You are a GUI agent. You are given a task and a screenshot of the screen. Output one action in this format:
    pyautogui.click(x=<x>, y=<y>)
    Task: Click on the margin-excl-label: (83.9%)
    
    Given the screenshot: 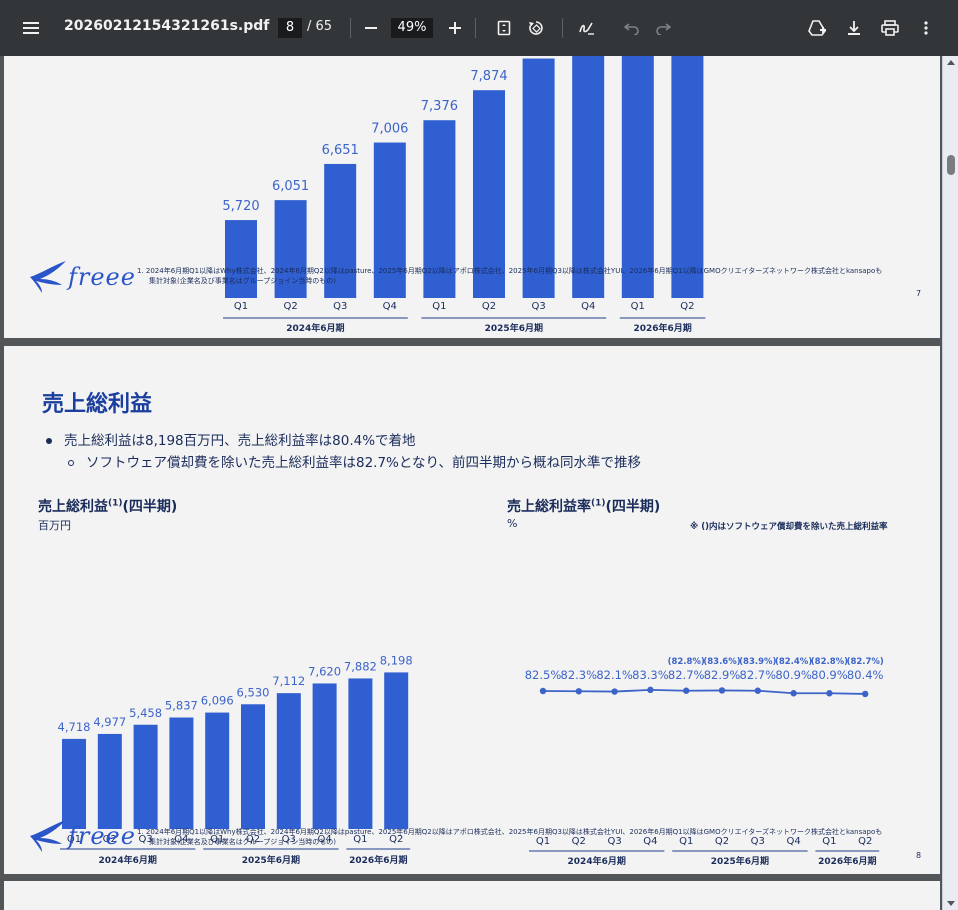 What is the action you would take?
    pyautogui.click(x=757, y=662)
    